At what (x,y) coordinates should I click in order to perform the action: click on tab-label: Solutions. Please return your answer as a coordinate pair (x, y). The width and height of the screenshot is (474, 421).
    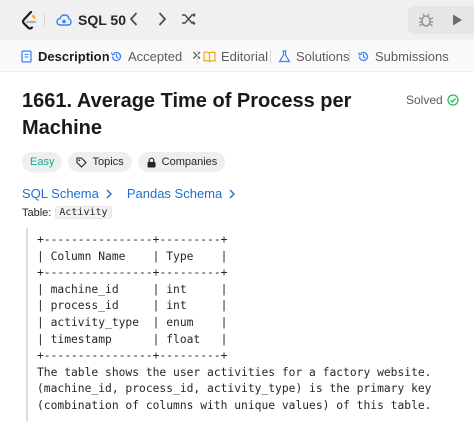
    Looking at the image, I should click on (323, 56).